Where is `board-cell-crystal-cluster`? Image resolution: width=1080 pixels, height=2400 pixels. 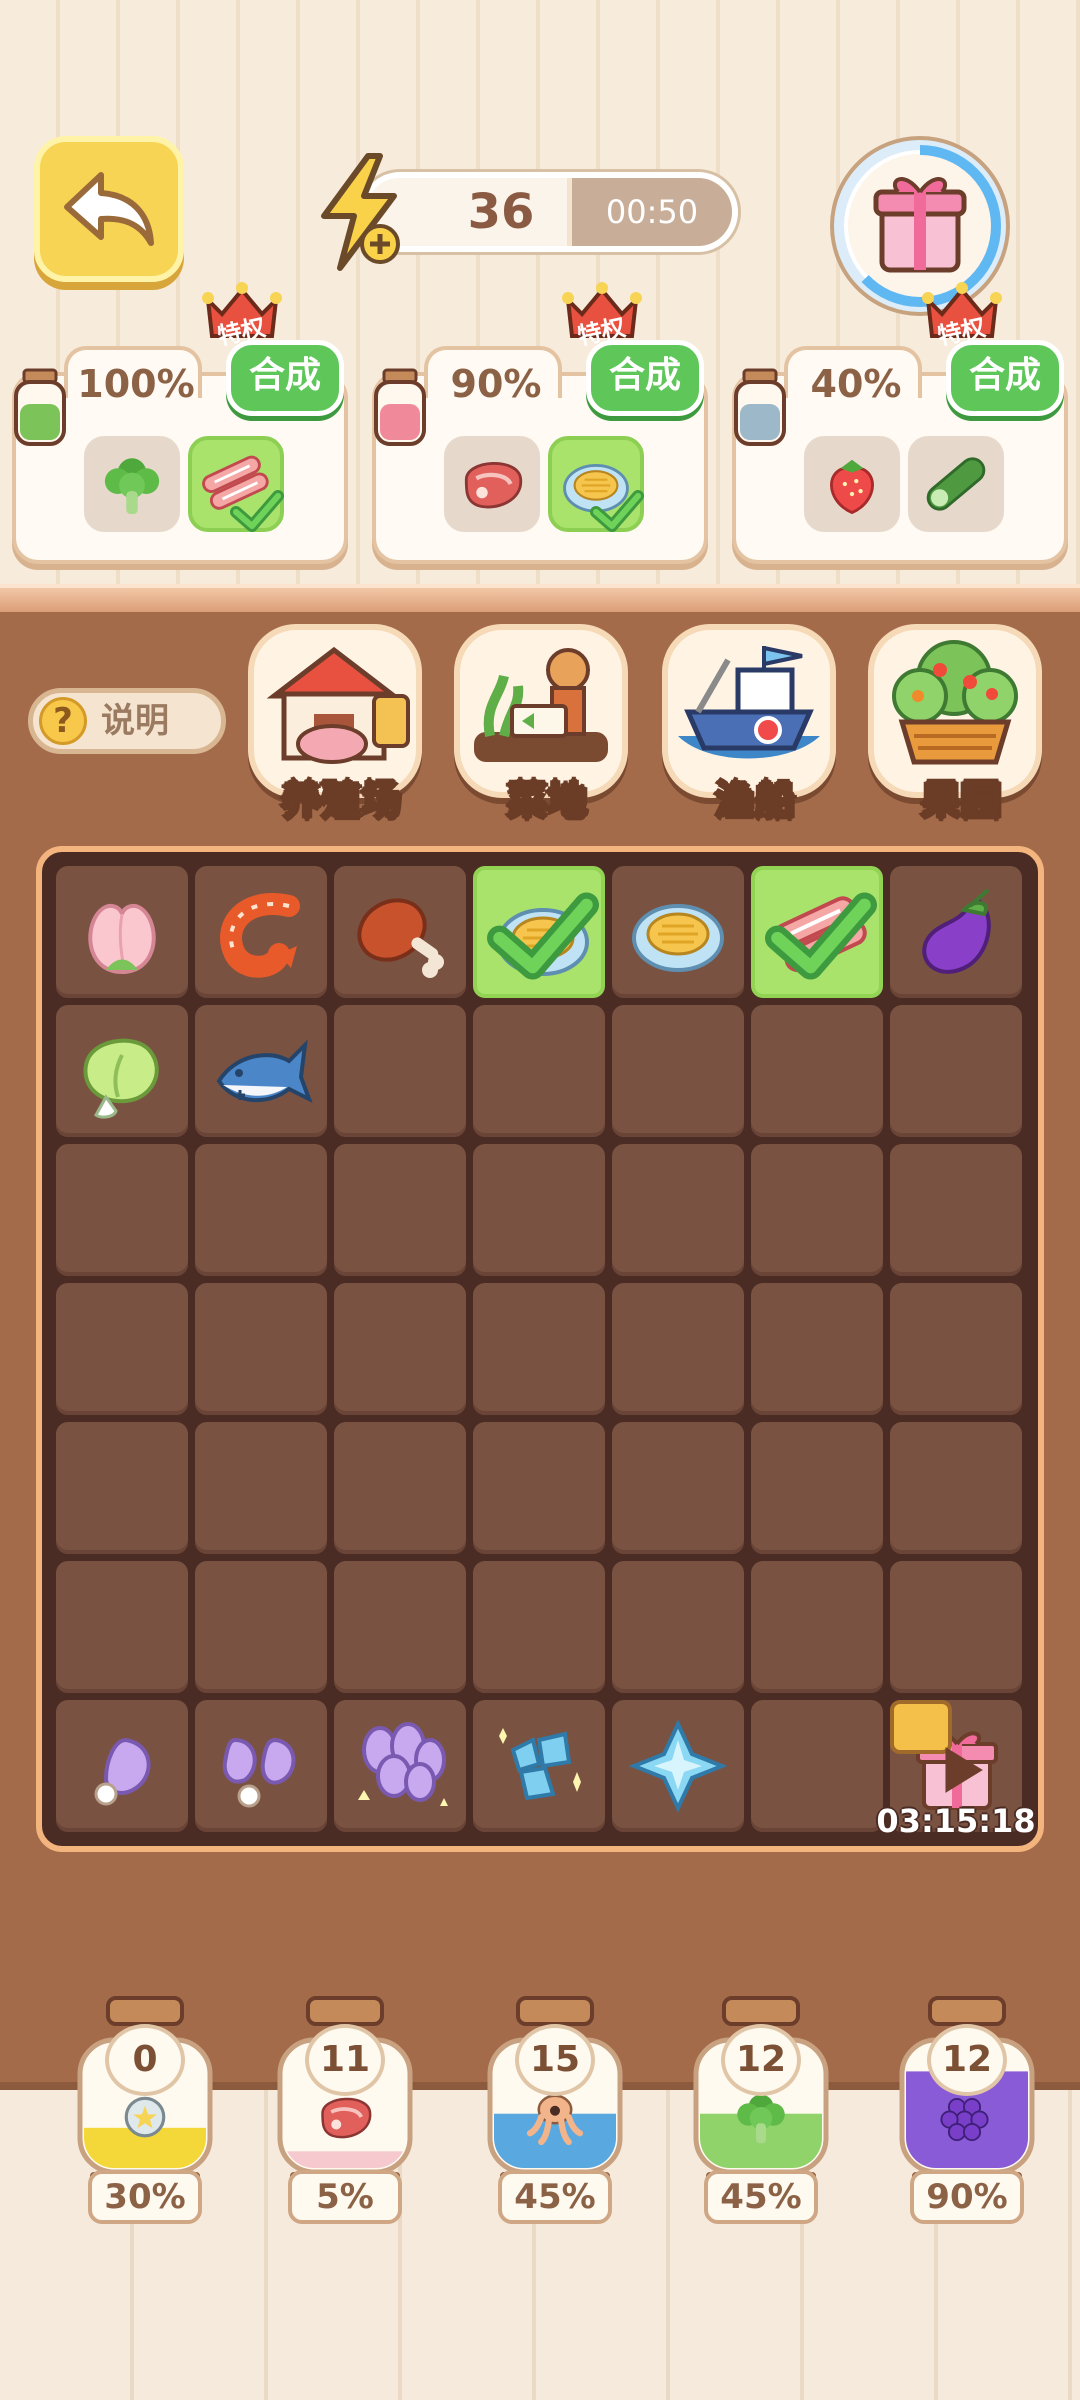 board-cell-crystal-cluster is located at coordinates (539, 1766).